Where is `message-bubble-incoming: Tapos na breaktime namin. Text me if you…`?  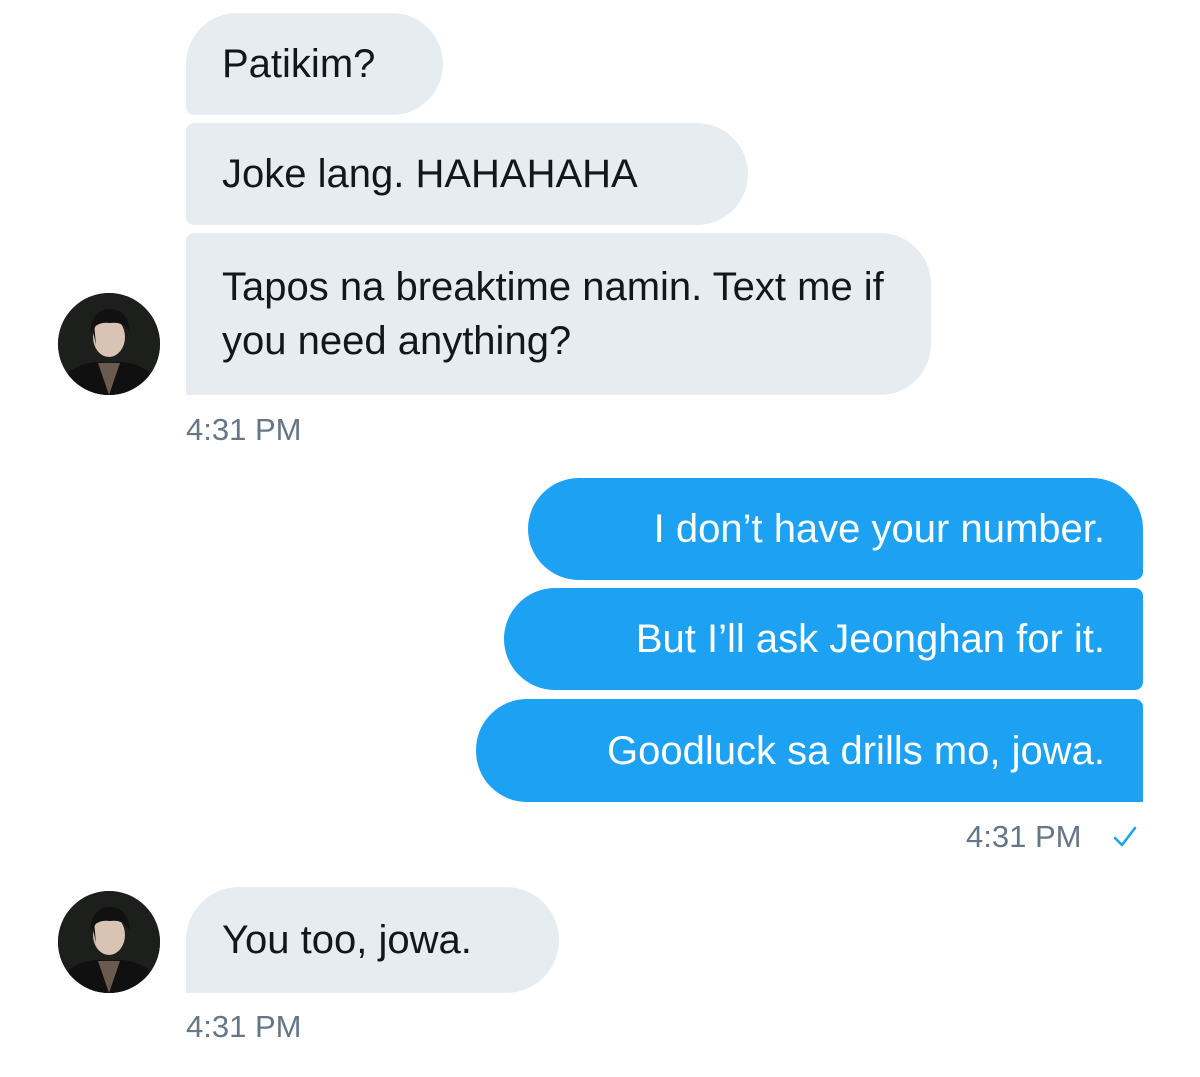
message-bubble-incoming: Tapos na breaktime namin. Text me if you… is located at coordinates (558, 314).